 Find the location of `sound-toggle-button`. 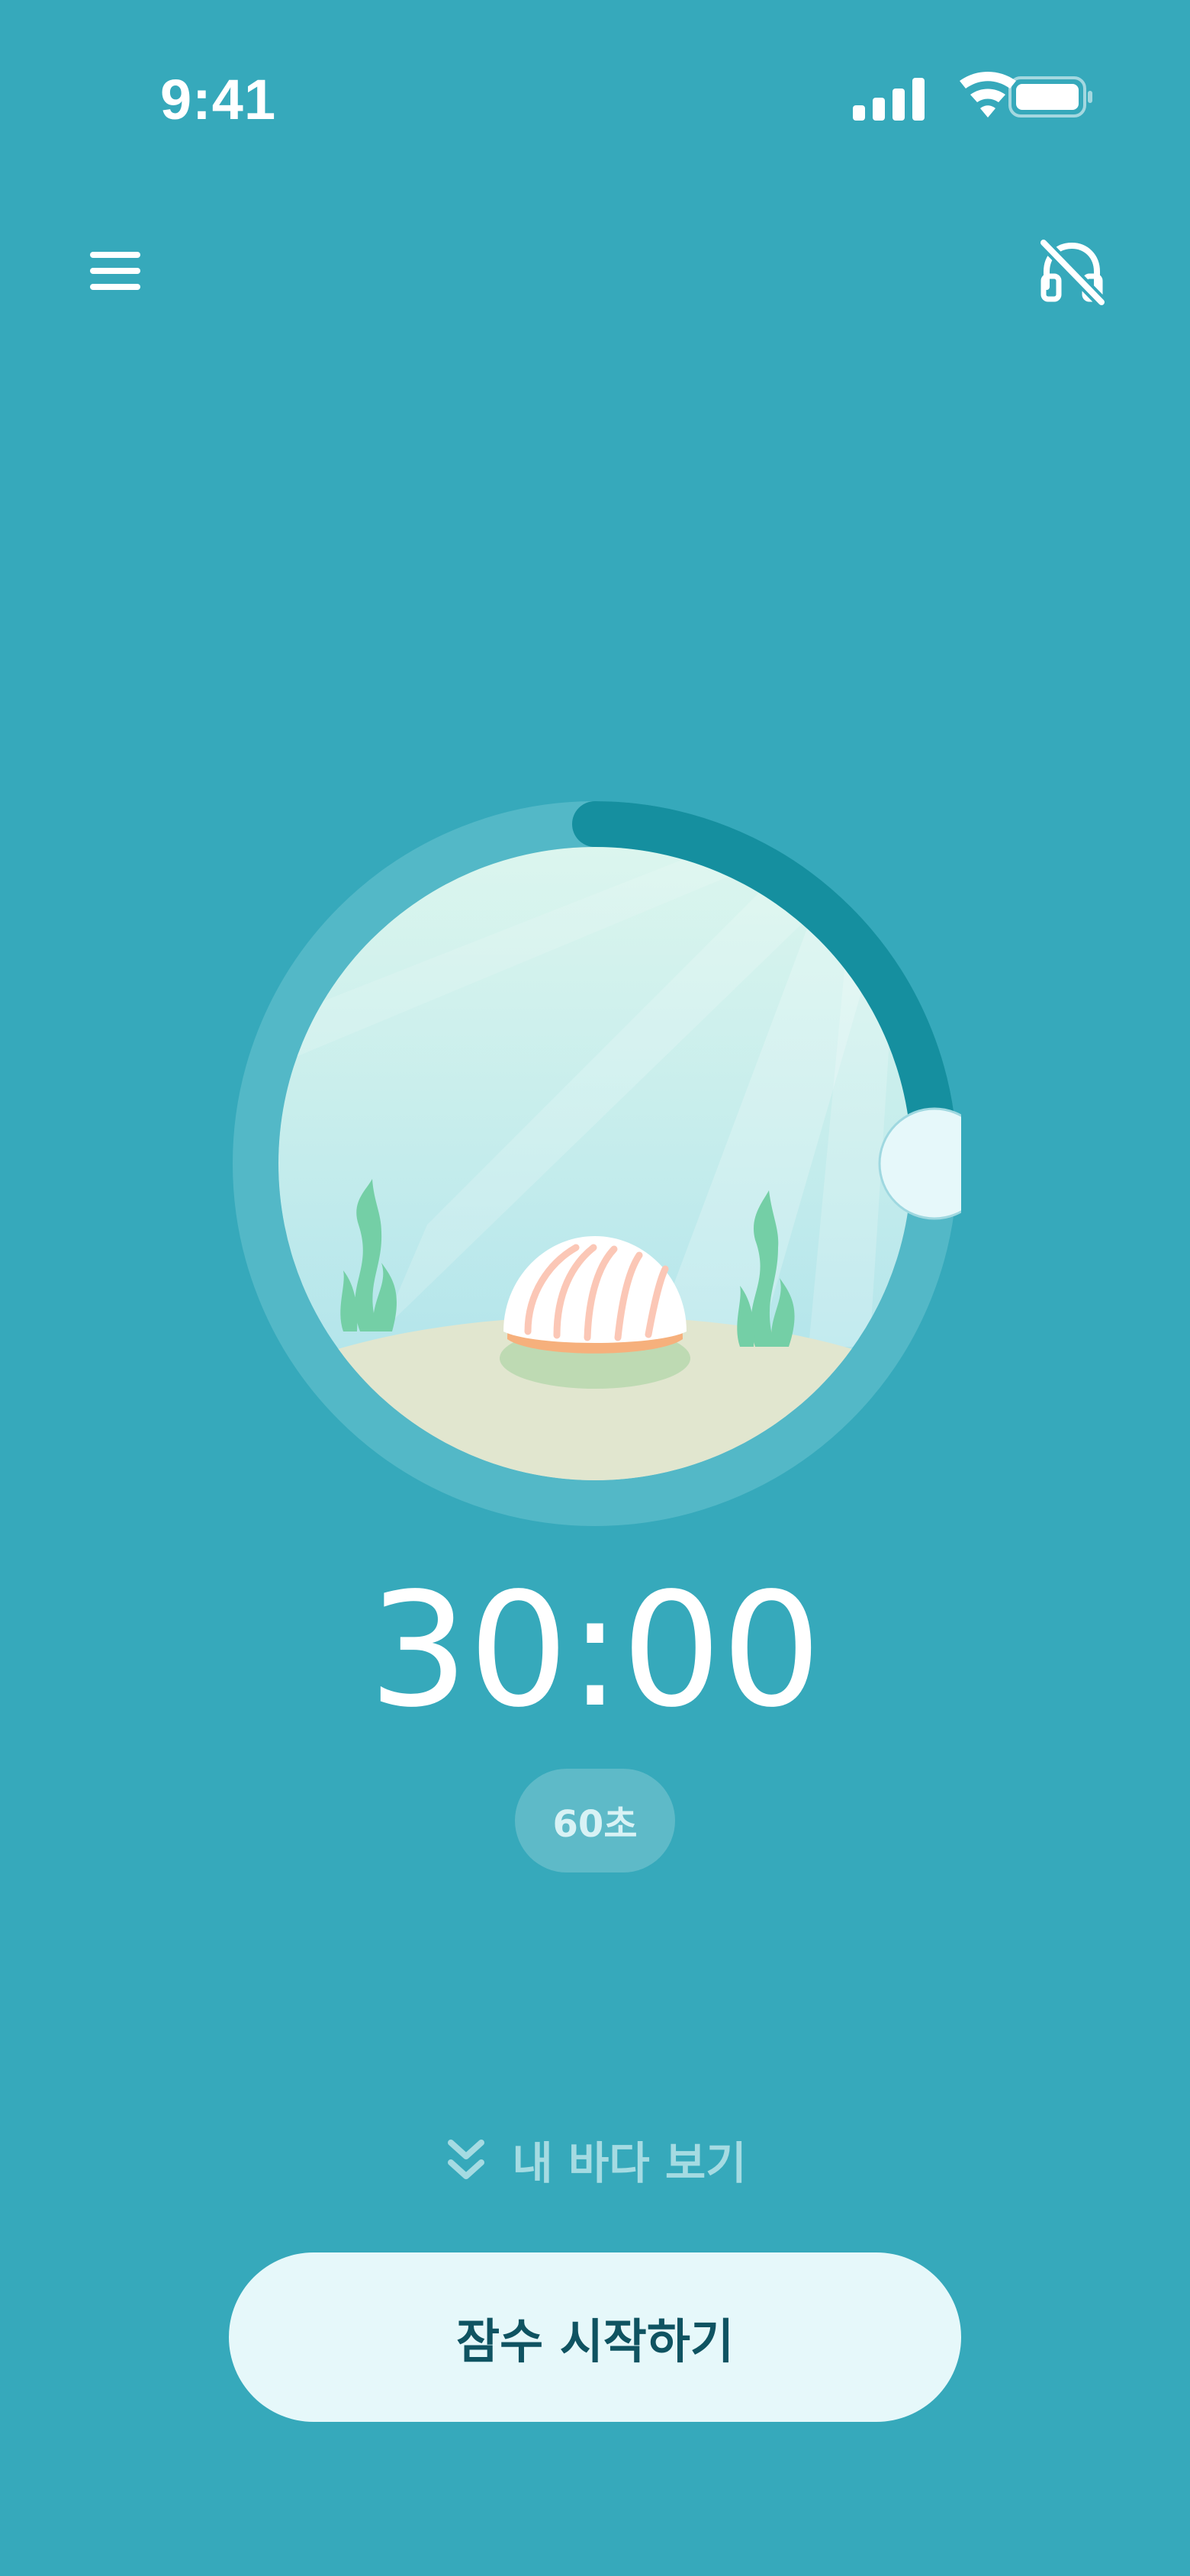

sound-toggle-button is located at coordinates (1072, 271).